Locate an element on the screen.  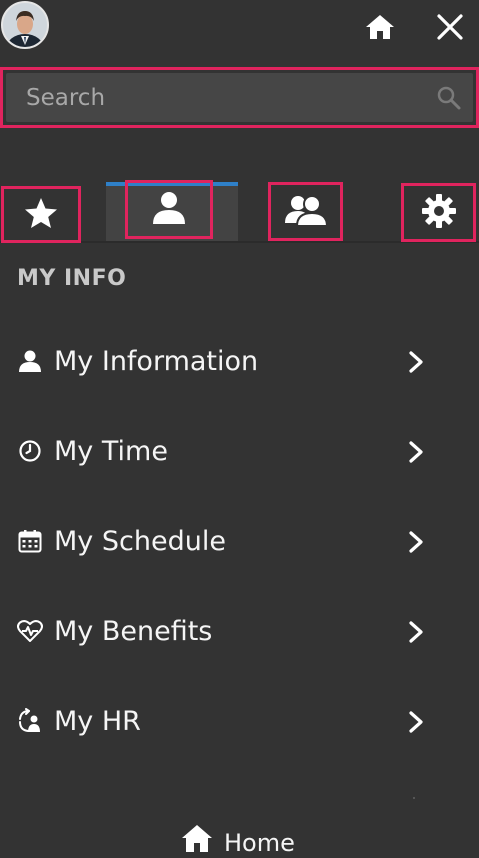
footer-home-label: Home is located at coordinates (259, 843).